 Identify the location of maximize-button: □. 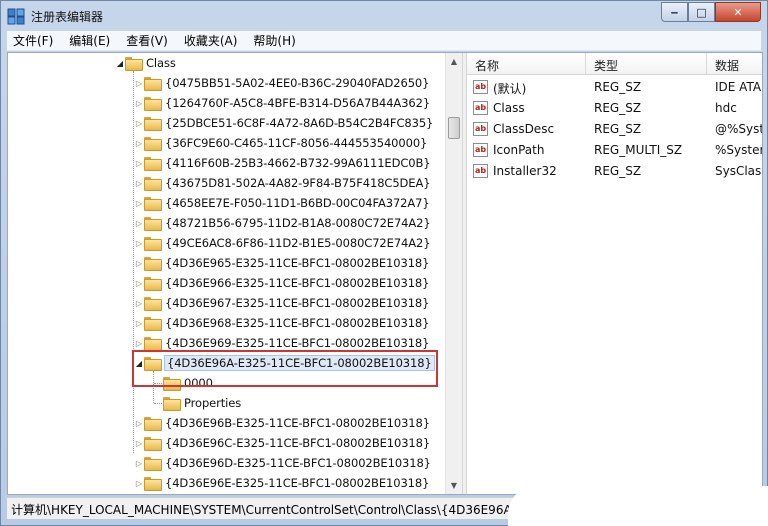
(701, 12).